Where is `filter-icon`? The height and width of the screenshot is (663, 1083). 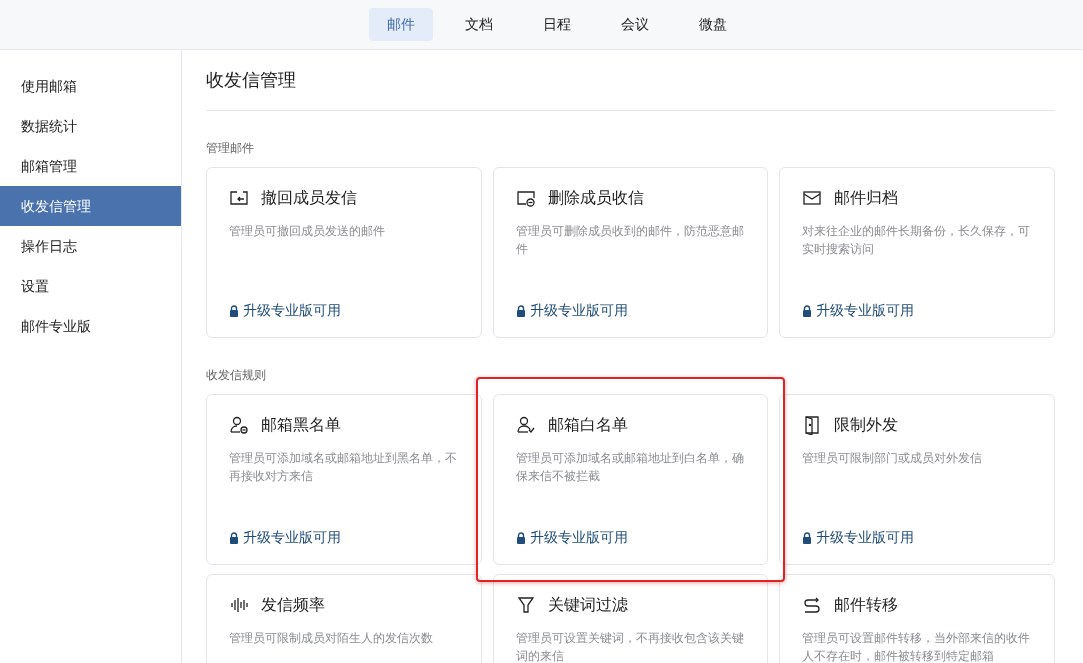 filter-icon is located at coordinates (525, 605).